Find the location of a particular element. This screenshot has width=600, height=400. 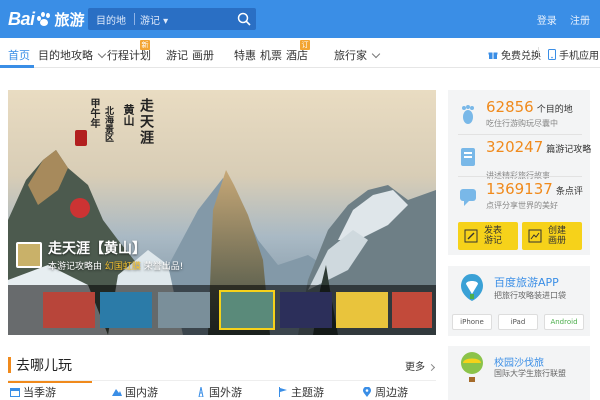

balloon-icon is located at coordinates (472, 367).